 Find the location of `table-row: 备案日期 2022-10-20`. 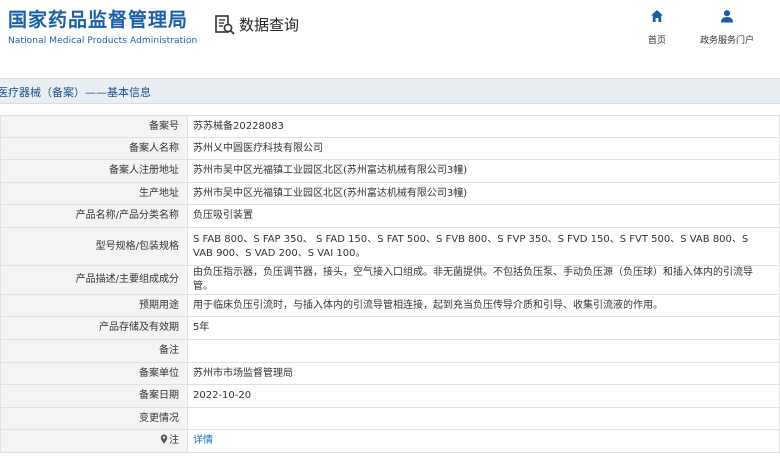

table-row: 备案日期 2022-10-20 is located at coordinates (390, 396).